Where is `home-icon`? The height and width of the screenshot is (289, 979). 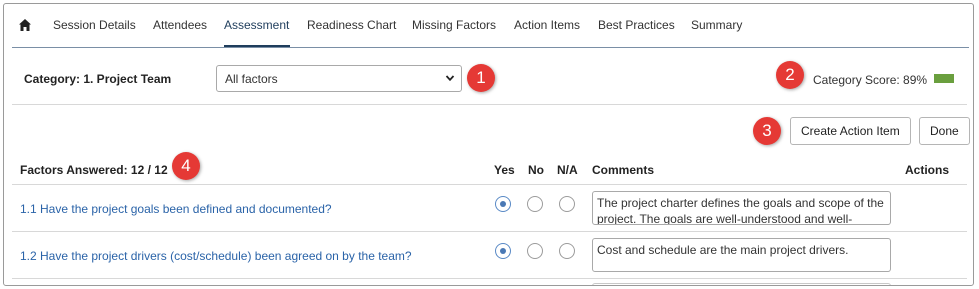
home-icon is located at coordinates (25, 25).